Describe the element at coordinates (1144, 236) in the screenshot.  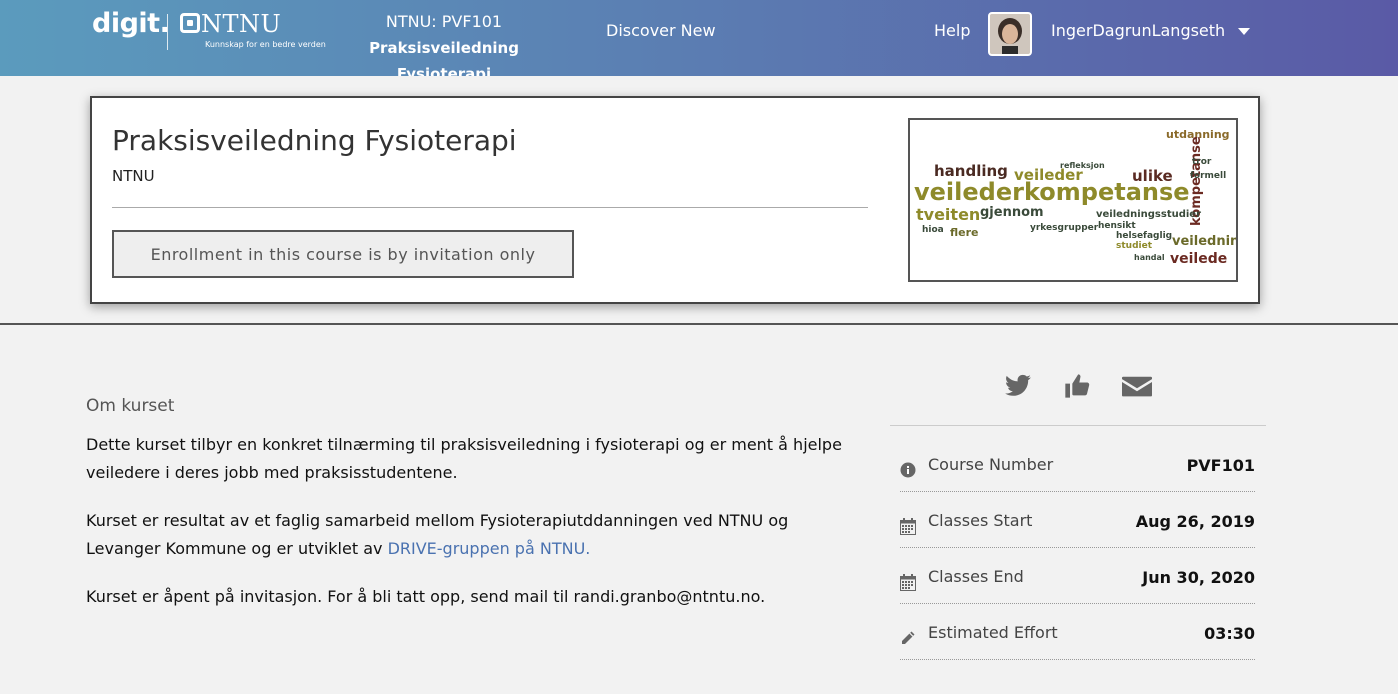
I see `wordcloud-word: helsefaglig` at that location.